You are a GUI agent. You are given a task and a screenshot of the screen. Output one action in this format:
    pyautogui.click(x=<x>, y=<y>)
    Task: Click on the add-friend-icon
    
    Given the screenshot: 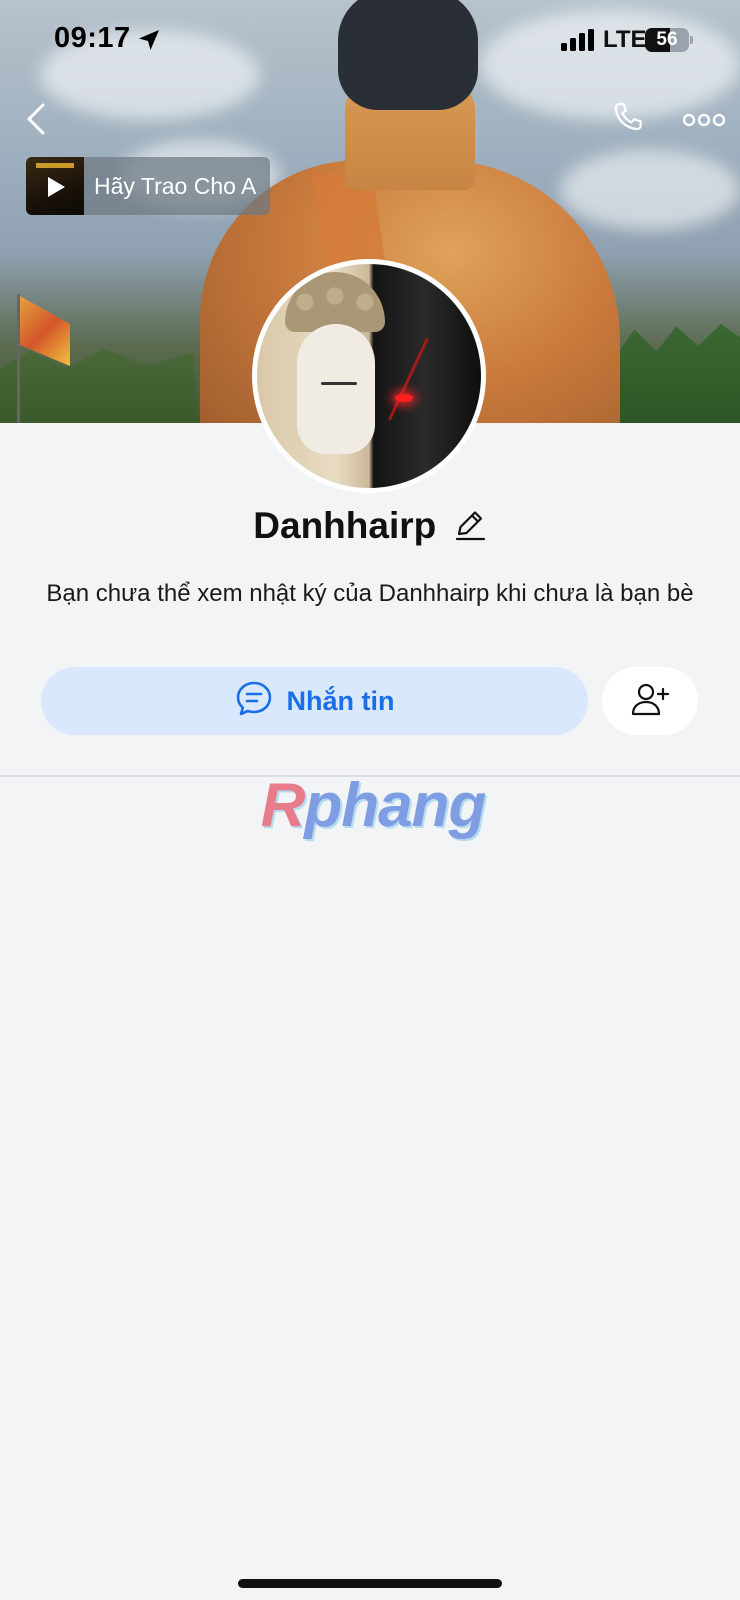 What is the action you would take?
    pyautogui.click(x=650, y=701)
    